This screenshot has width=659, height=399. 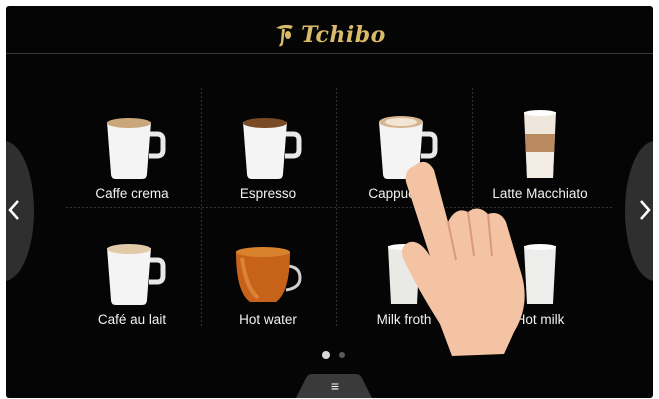 What do you see at coordinates (540, 274) in the screenshot?
I see `glass-hot-milk-icon` at bounding box center [540, 274].